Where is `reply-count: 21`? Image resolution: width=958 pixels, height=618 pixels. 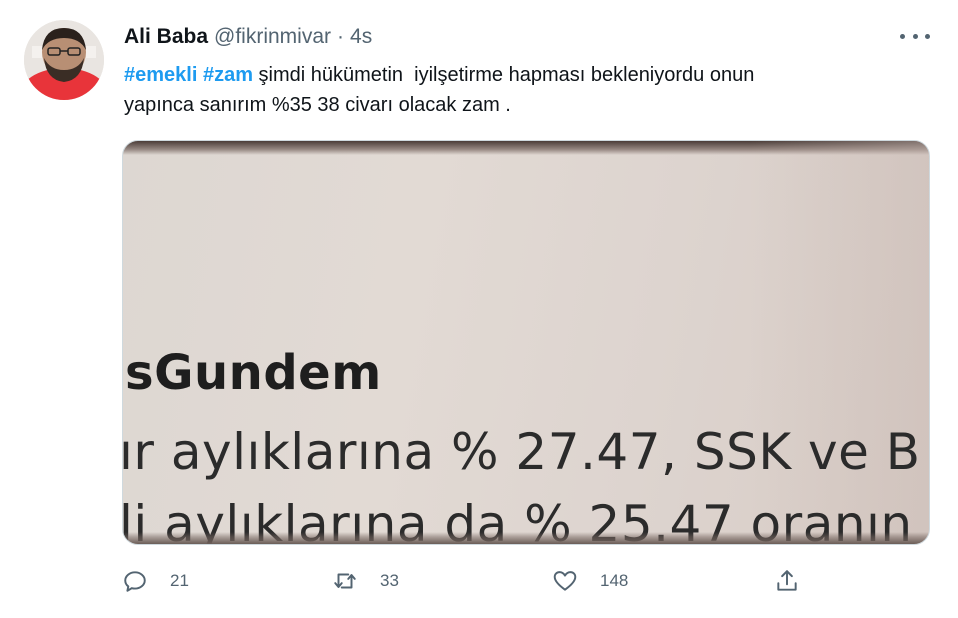 reply-count: 21 is located at coordinates (179, 580).